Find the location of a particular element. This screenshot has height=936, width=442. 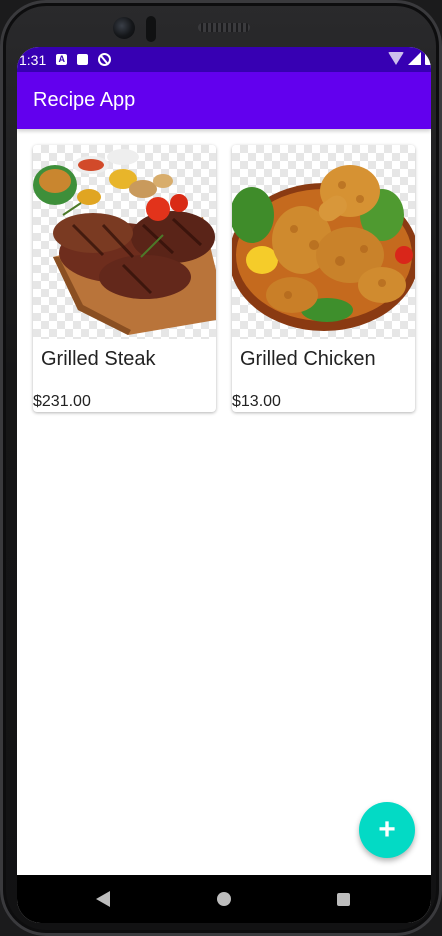

home-icon is located at coordinates (224, 899).